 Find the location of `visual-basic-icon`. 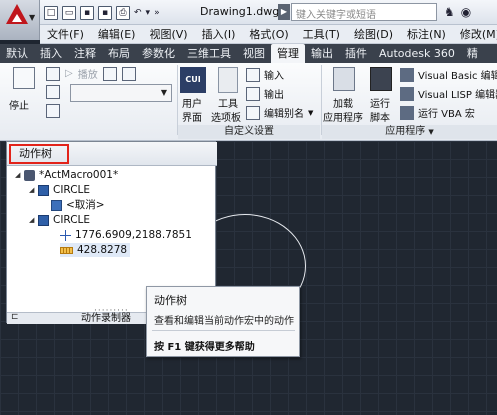

visual-basic-icon is located at coordinates (407, 74).